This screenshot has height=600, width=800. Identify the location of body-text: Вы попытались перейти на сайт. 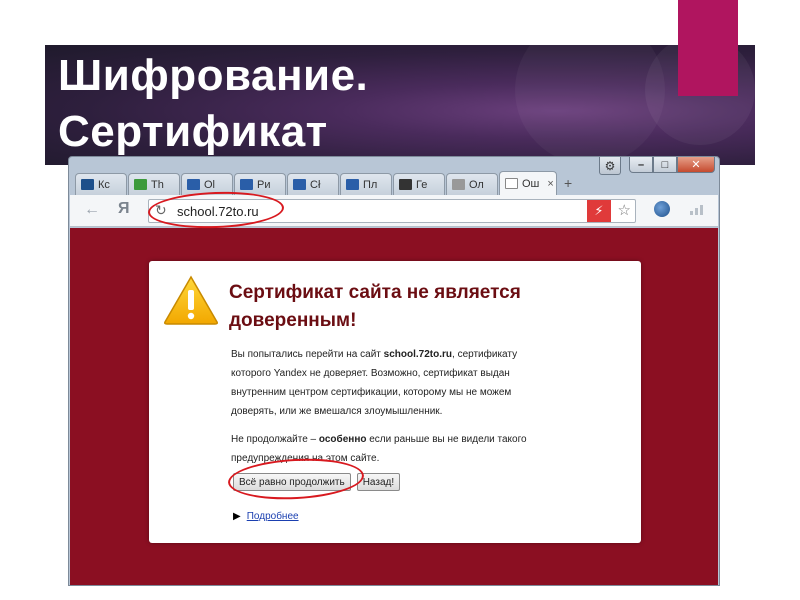
(307, 354).